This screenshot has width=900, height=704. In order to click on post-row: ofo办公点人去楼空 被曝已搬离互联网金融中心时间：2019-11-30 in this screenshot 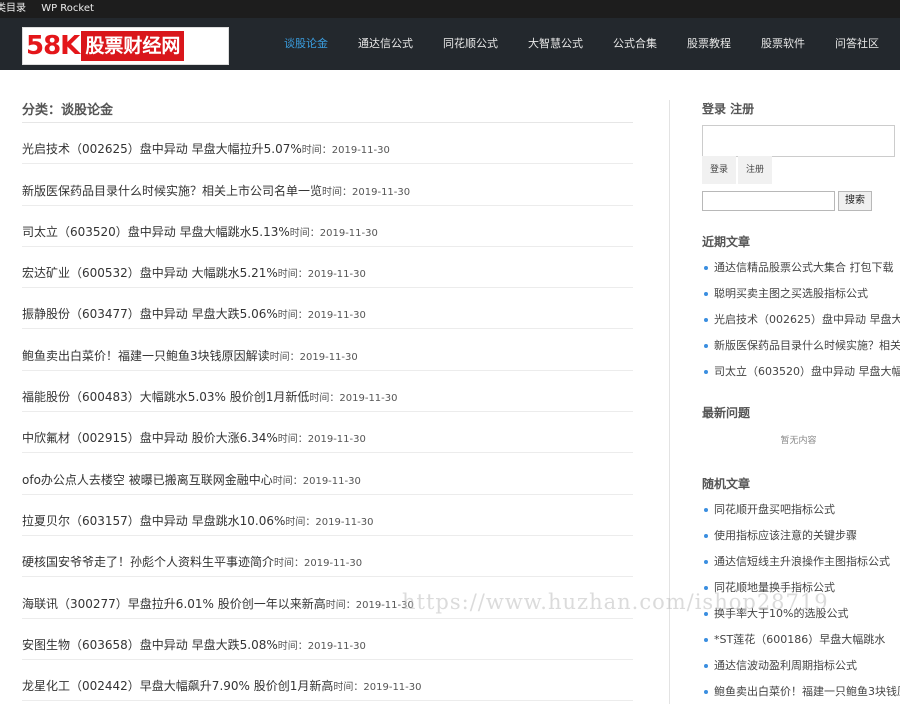, I will do `click(327, 474)`.